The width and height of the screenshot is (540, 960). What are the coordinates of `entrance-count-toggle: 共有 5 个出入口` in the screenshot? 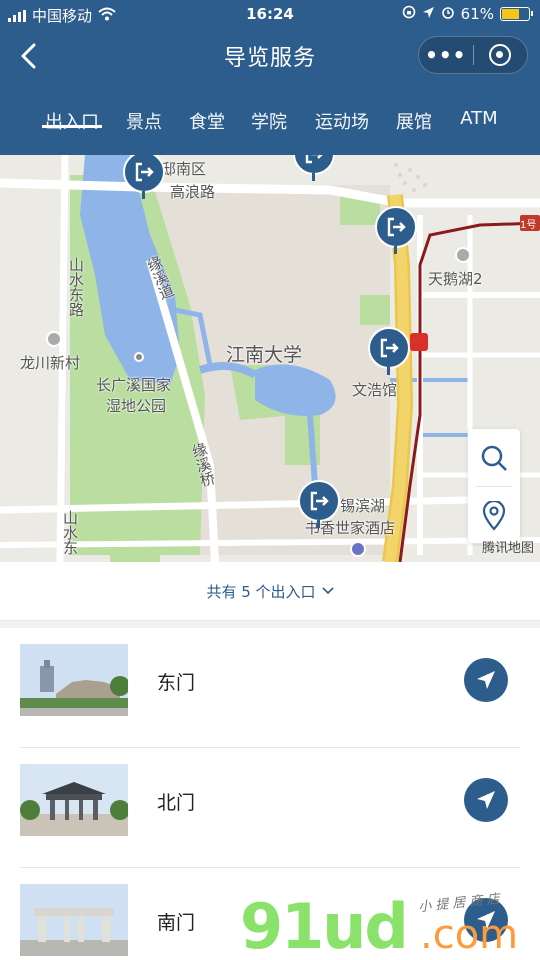 It's located at (270, 591).